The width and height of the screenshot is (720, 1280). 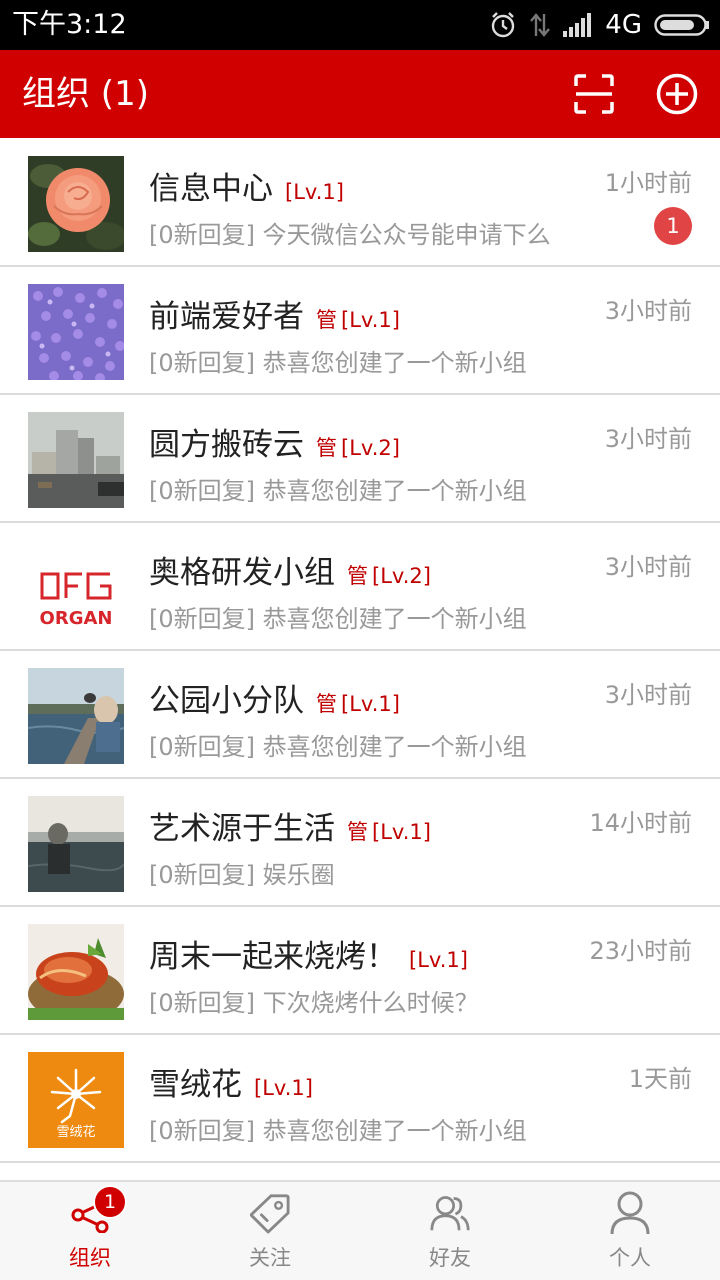 What do you see at coordinates (90, 1258) in the screenshot?
I see `tab-label: 组织` at bounding box center [90, 1258].